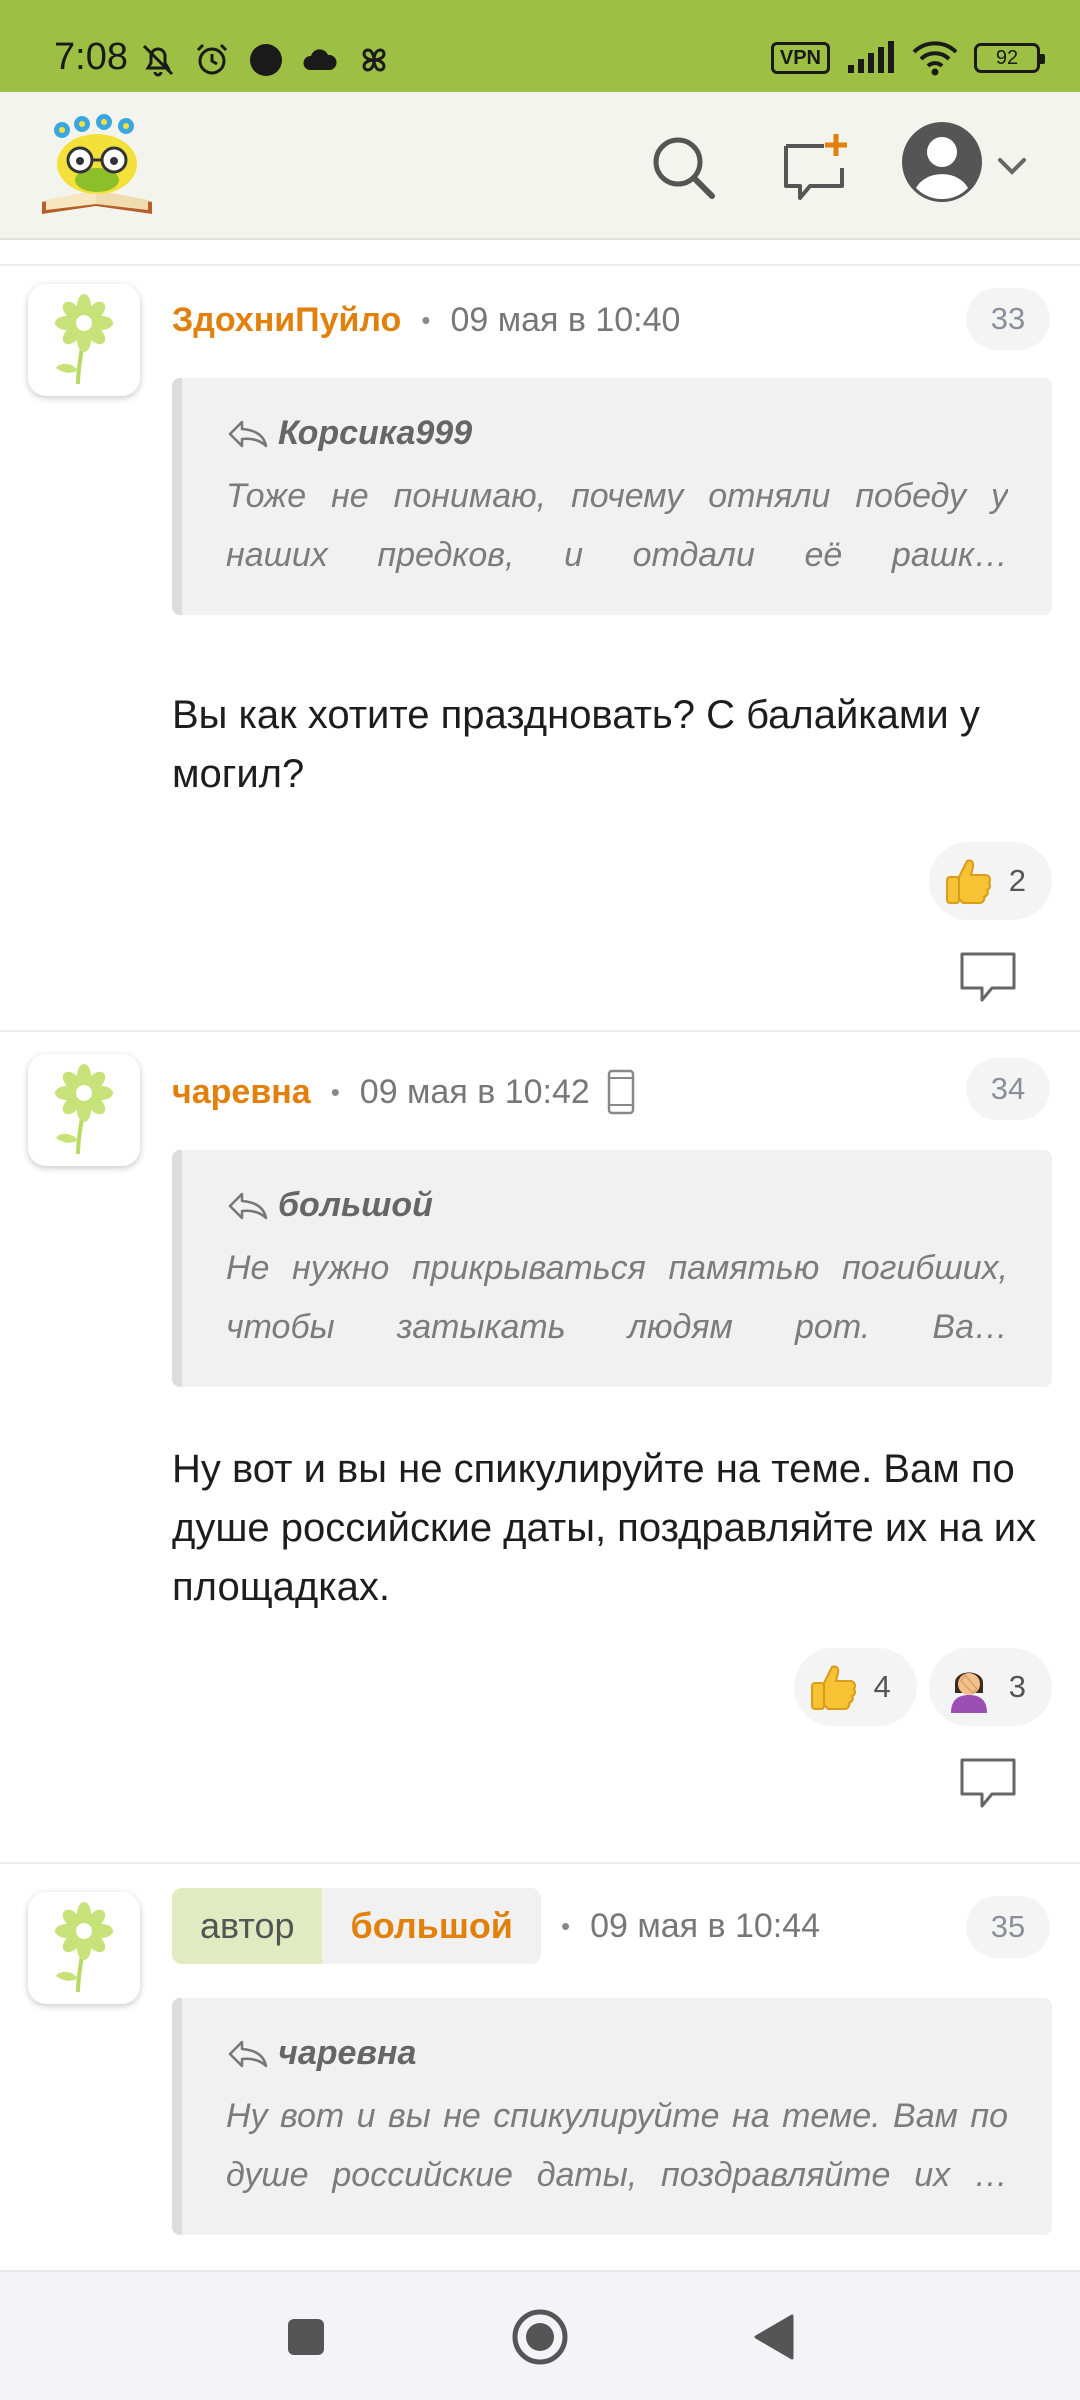 The width and height of the screenshot is (1080, 2400). What do you see at coordinates (375, 433) in the screenshot?
I see `quote-author: Корсика999` at bounding box center [375, 433].